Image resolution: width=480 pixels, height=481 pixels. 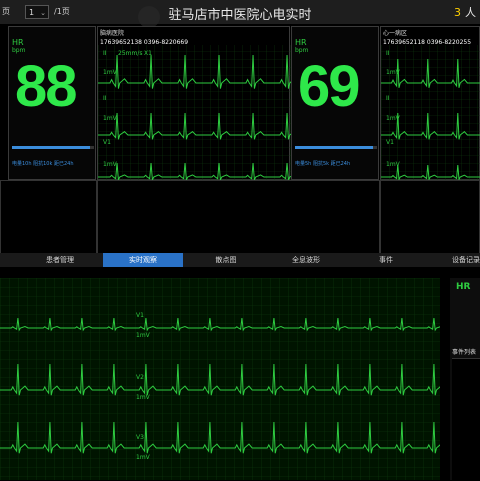 What do you see at coordinates (226, 260) in the screenshot?
I see `tab-scatter: 散点图` at bounding box center [226, 260].